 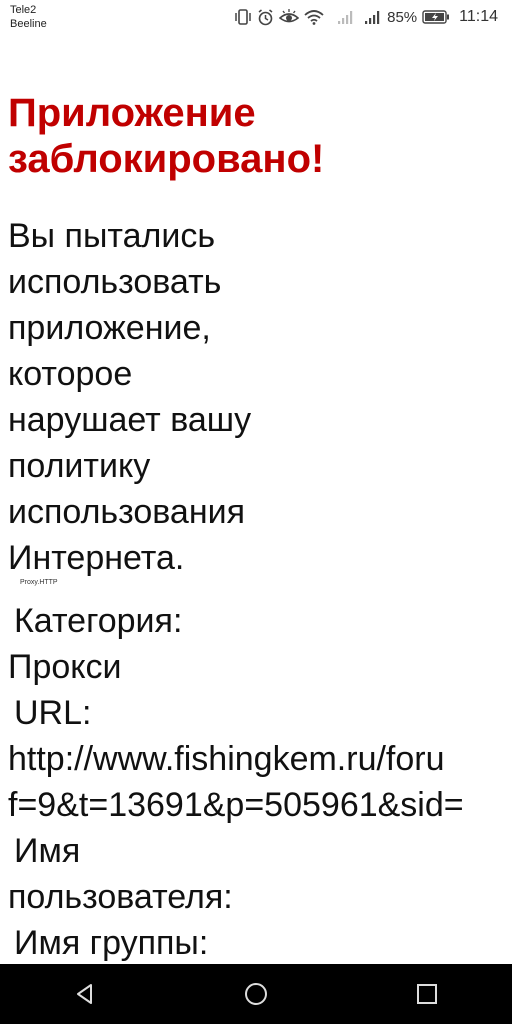 I want to click on home-icon, so click(x=255, y=994).